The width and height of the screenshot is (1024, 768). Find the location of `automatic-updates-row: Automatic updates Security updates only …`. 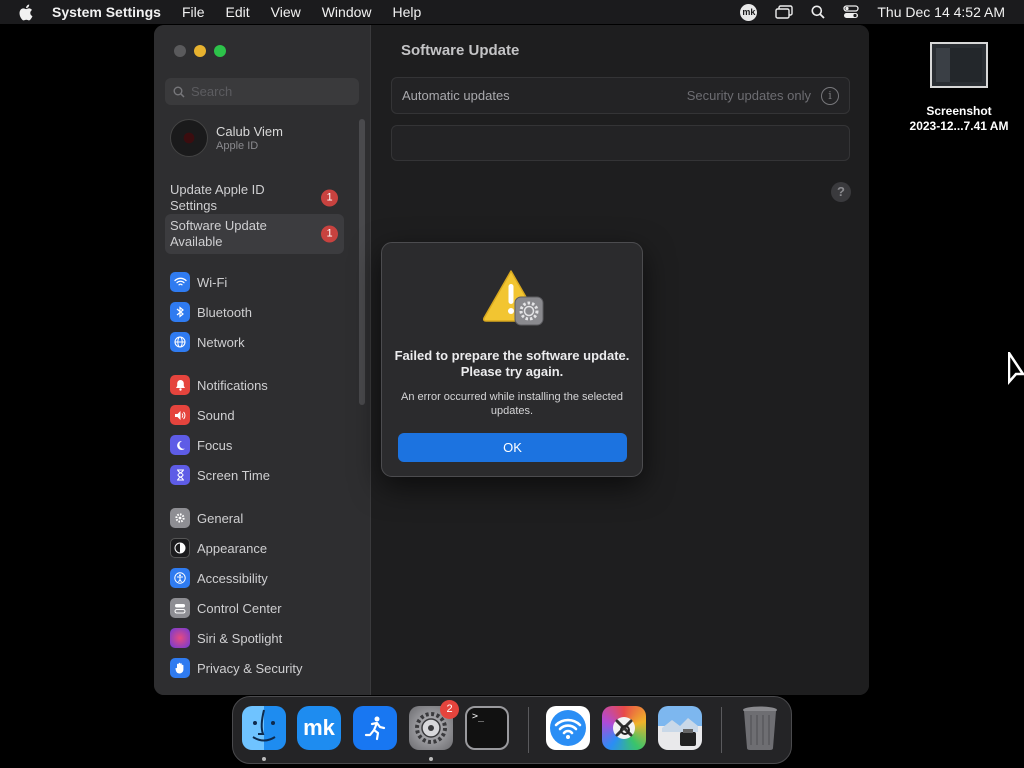

automatic-updates-row: Automatic updates Security updates only … is located at coordinates (620, 95).